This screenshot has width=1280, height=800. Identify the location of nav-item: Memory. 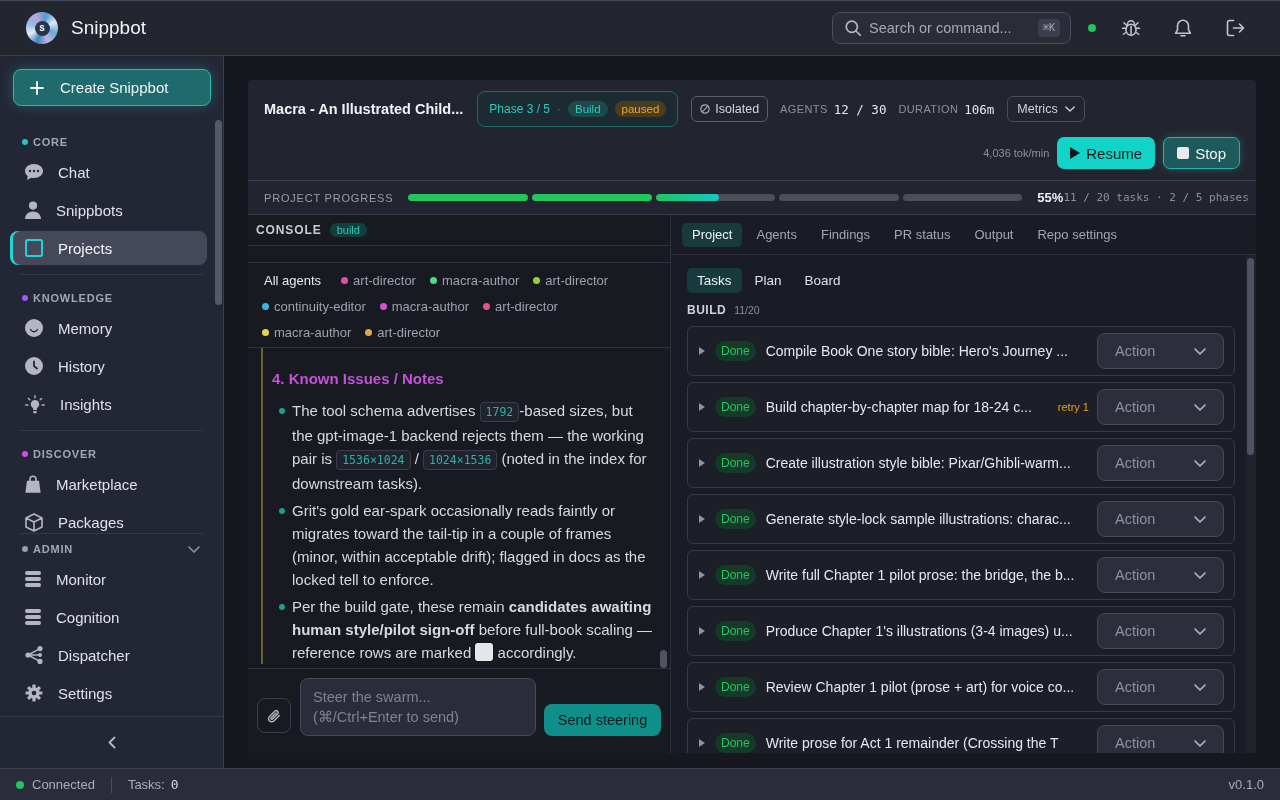
(108, 328).